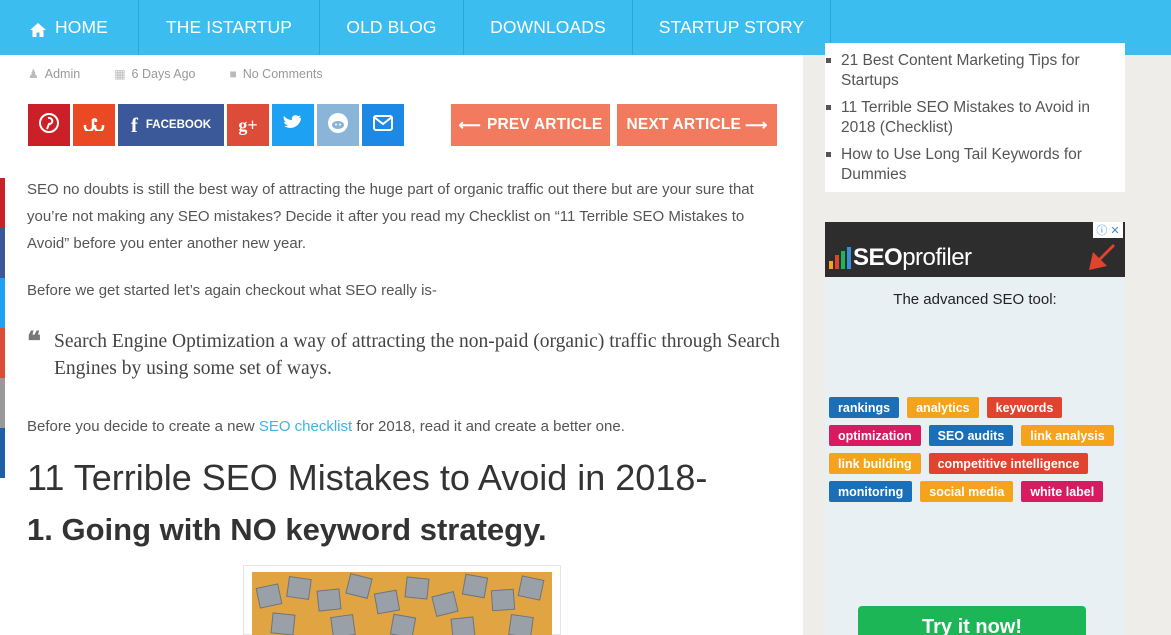  What do you see at coordinates (163, 74) in the screenshot?
I see `post-date: 6 Days Ago` at bounding box center [163, 74].